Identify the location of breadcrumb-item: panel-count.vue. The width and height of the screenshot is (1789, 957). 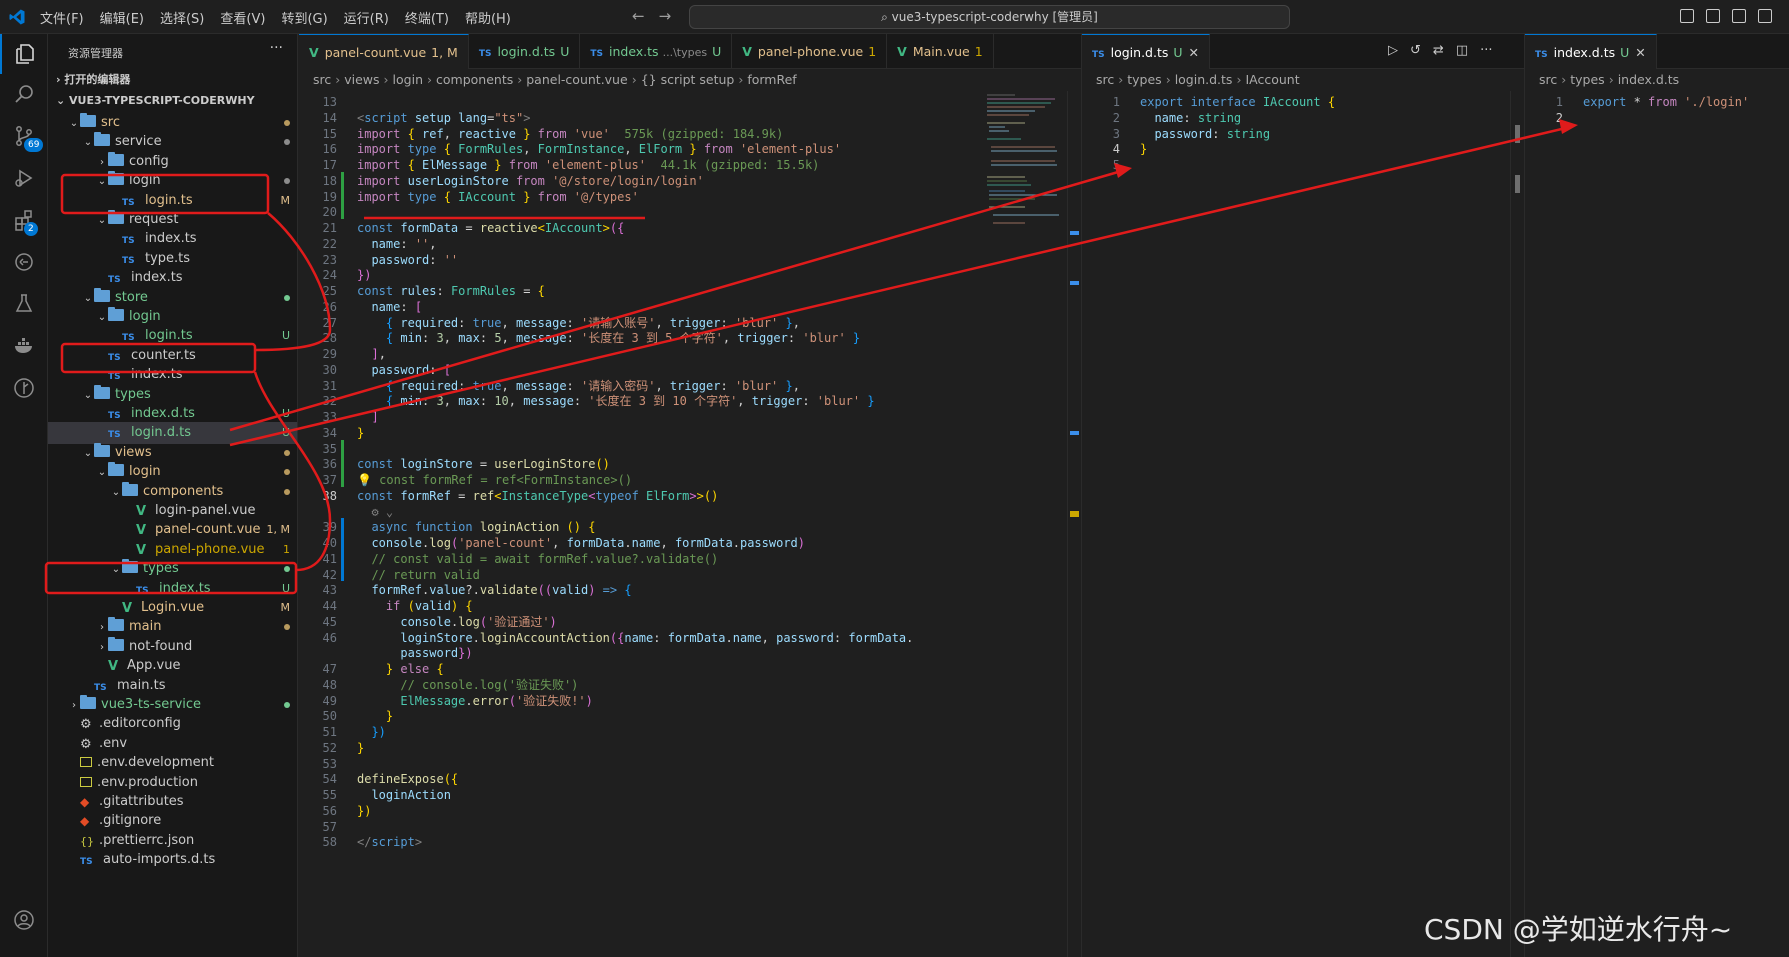
(576, 79).